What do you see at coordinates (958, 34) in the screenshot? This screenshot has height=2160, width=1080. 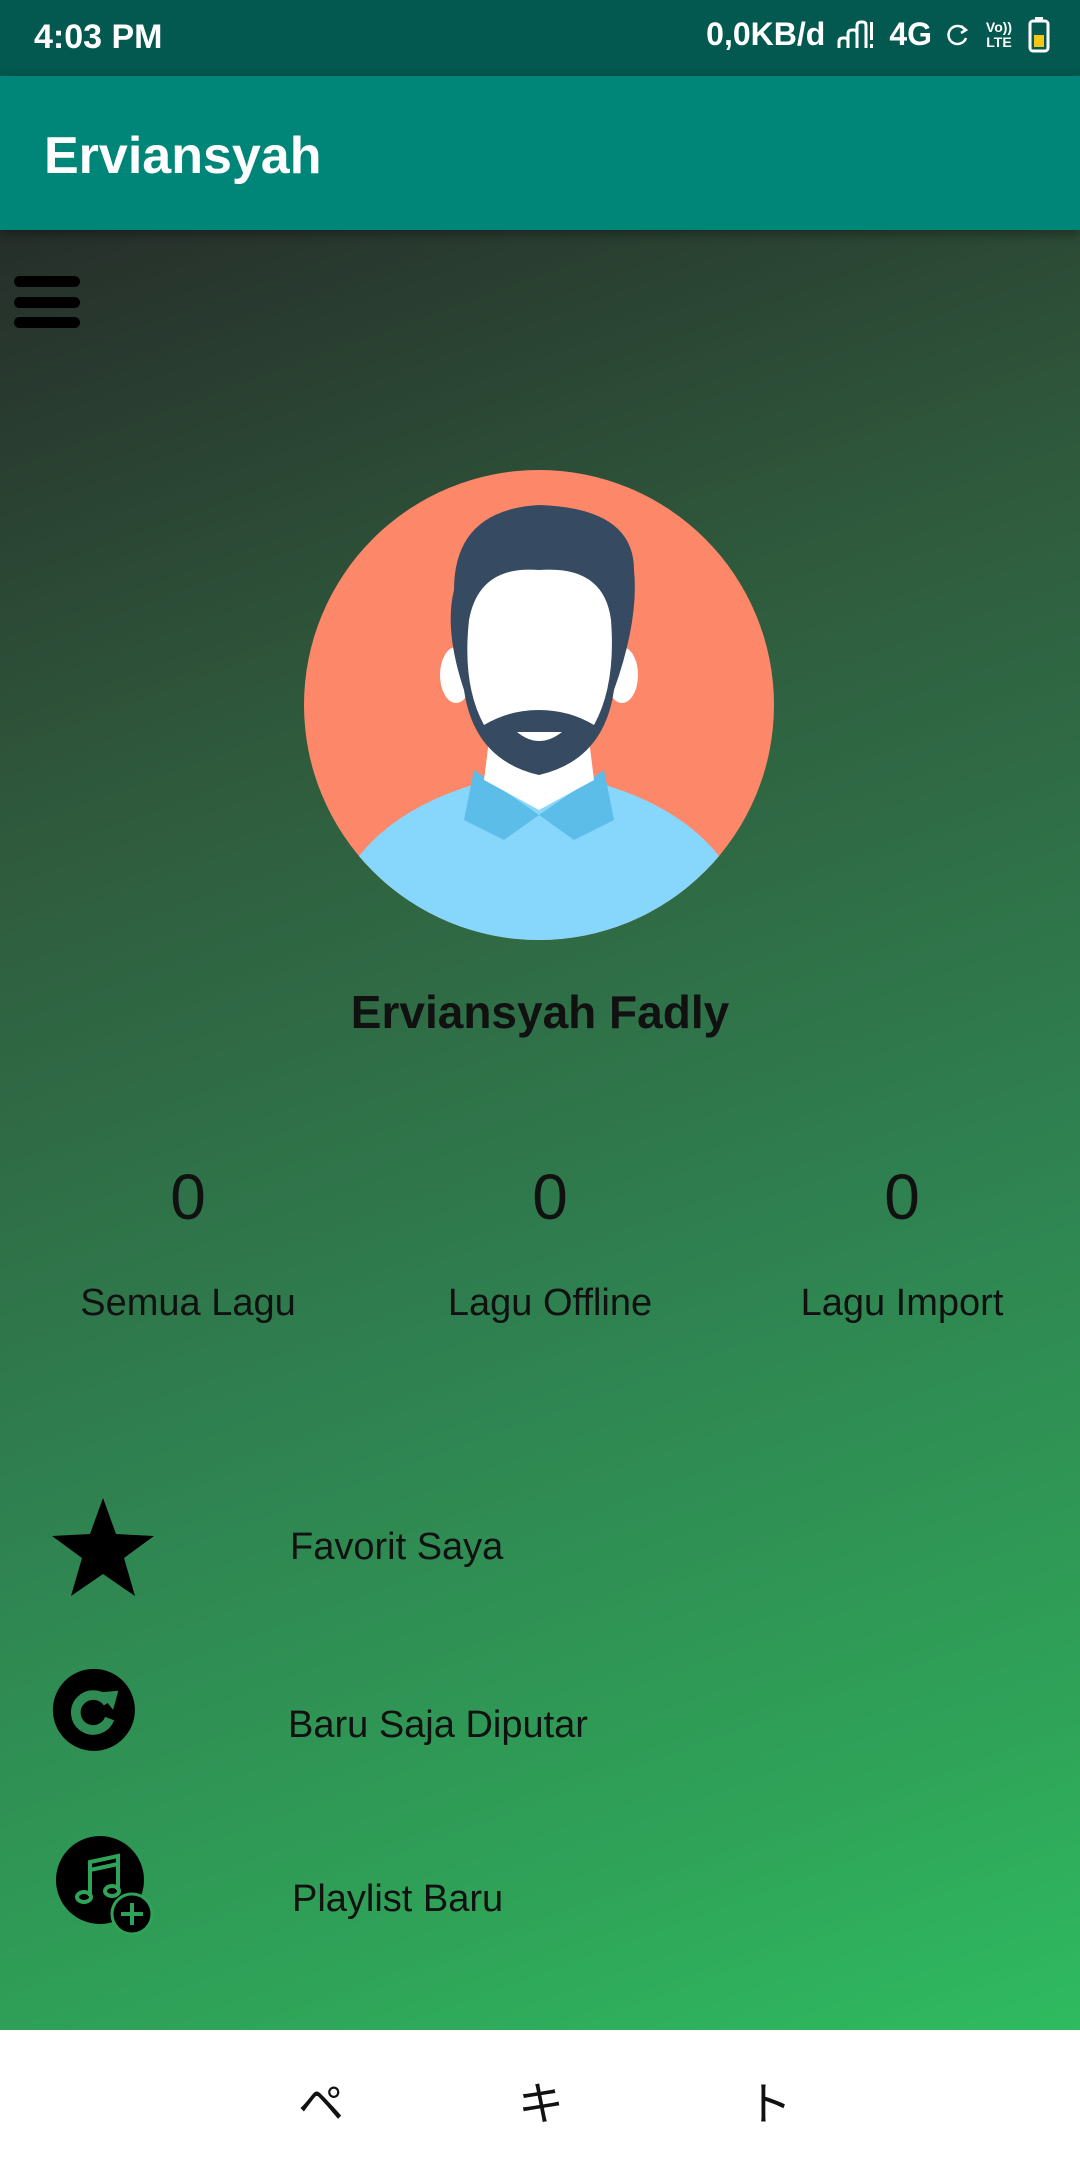 I see `sync-icon` at bounding box center [958, 34].